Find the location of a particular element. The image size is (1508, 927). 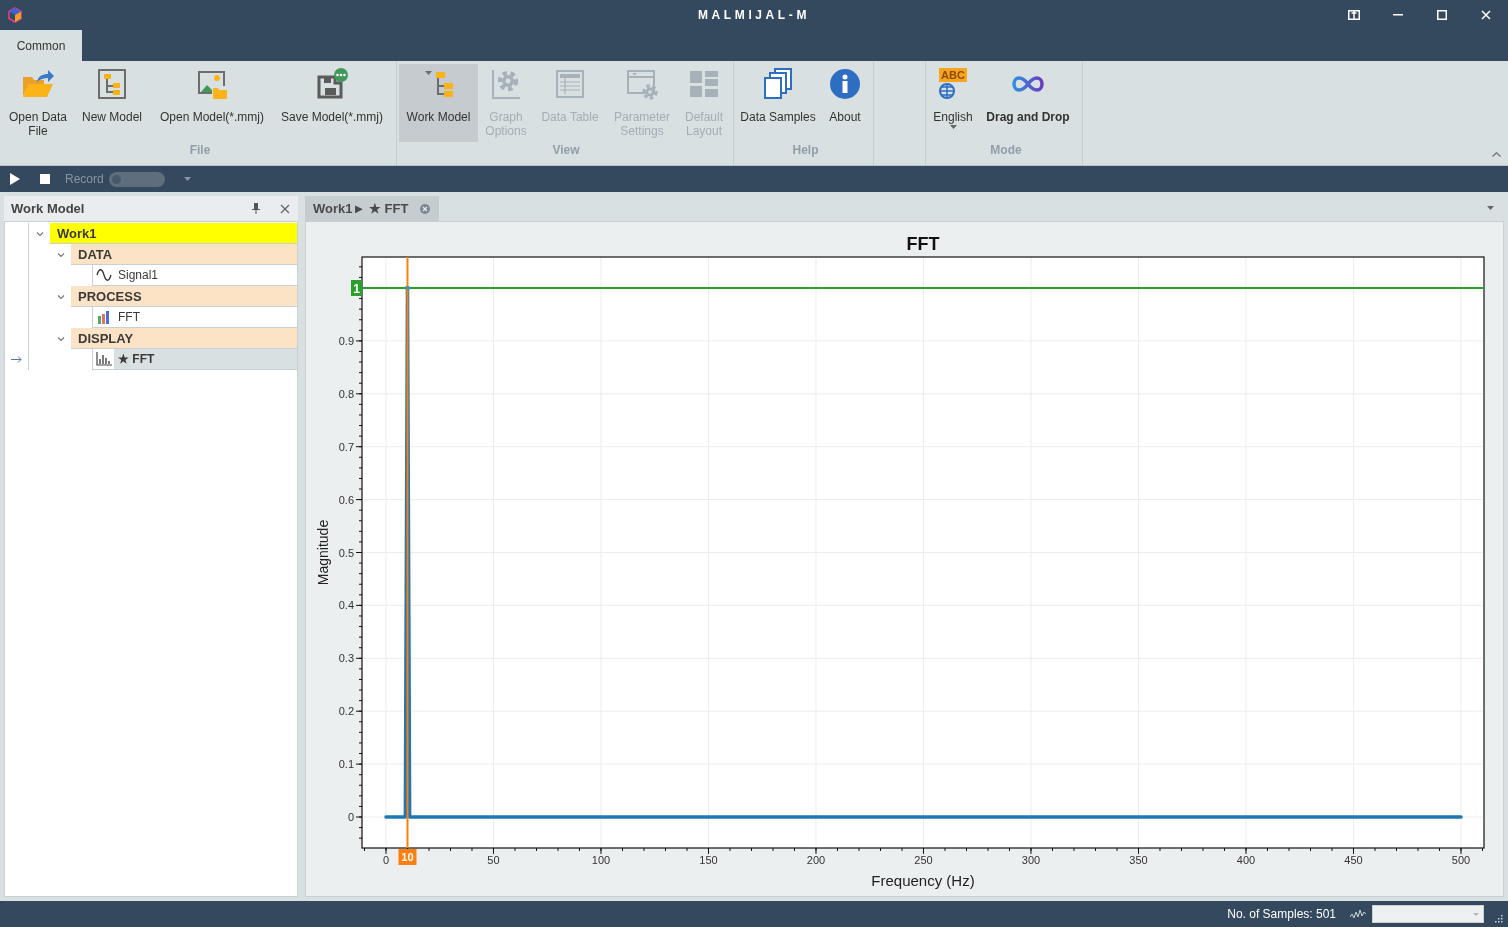

ribbon-group-label: View is located at coordinates (566, 150).